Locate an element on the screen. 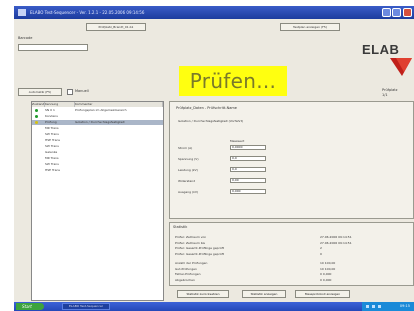  list-item: Gelenke is located at coordinates (97, 152).